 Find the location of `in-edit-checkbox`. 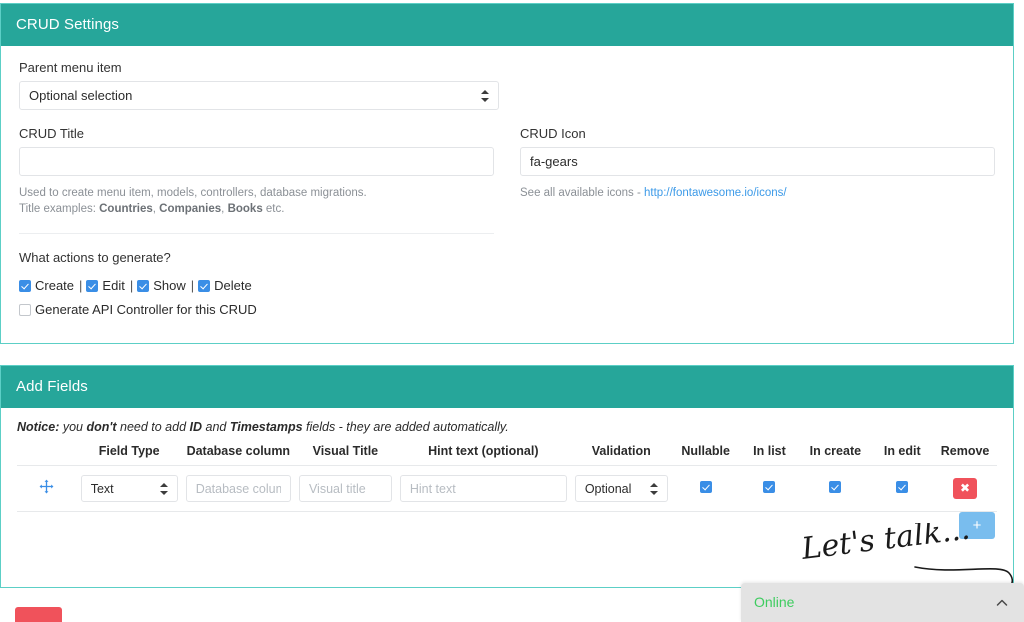

in-edit-checkbox is located at coordinates (902, 486).